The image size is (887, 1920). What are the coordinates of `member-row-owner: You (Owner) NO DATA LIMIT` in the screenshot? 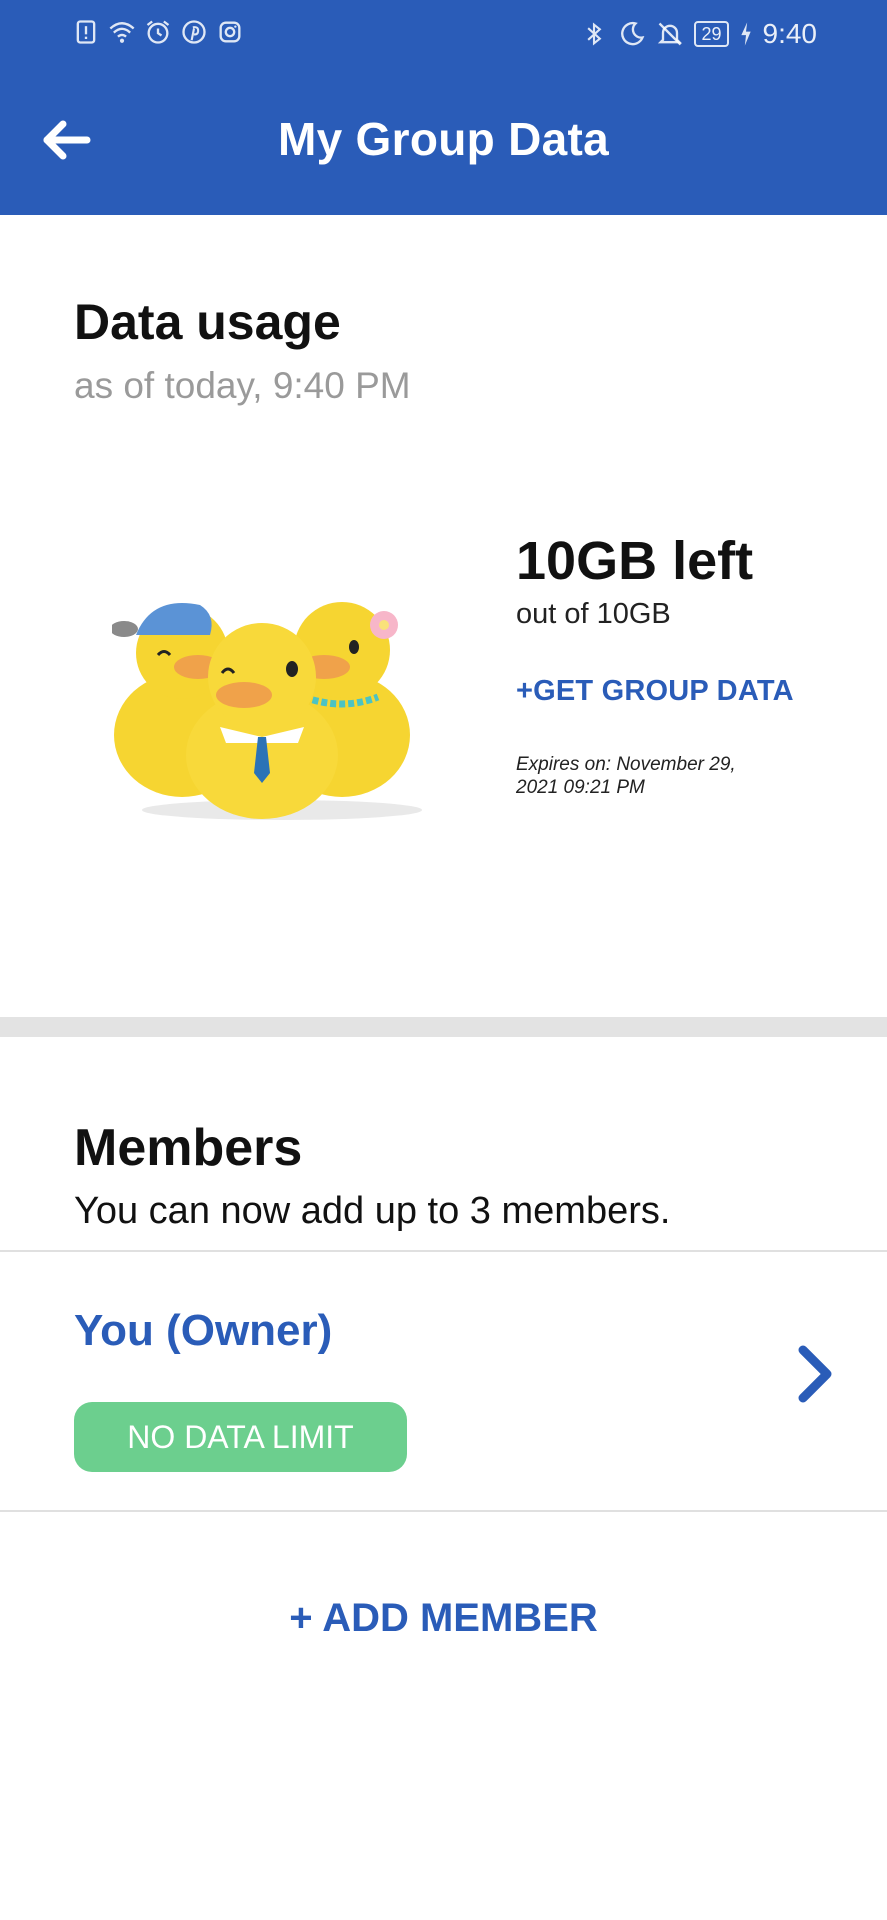 It's located at (443, 1381).